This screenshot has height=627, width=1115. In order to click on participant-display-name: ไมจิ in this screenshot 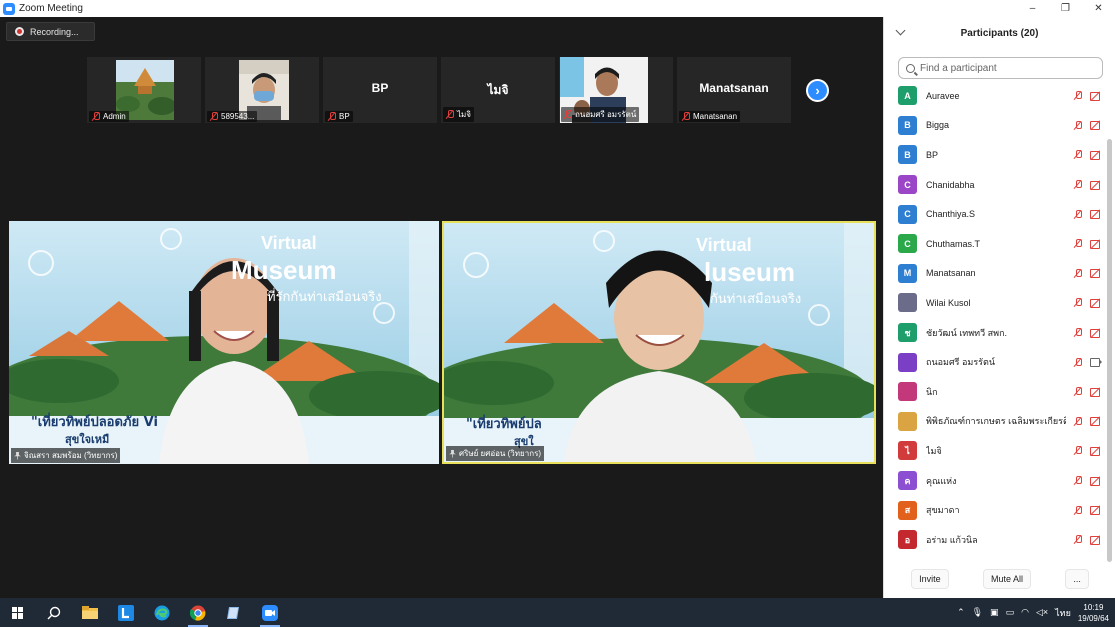, I will do `click(498, 90)`.